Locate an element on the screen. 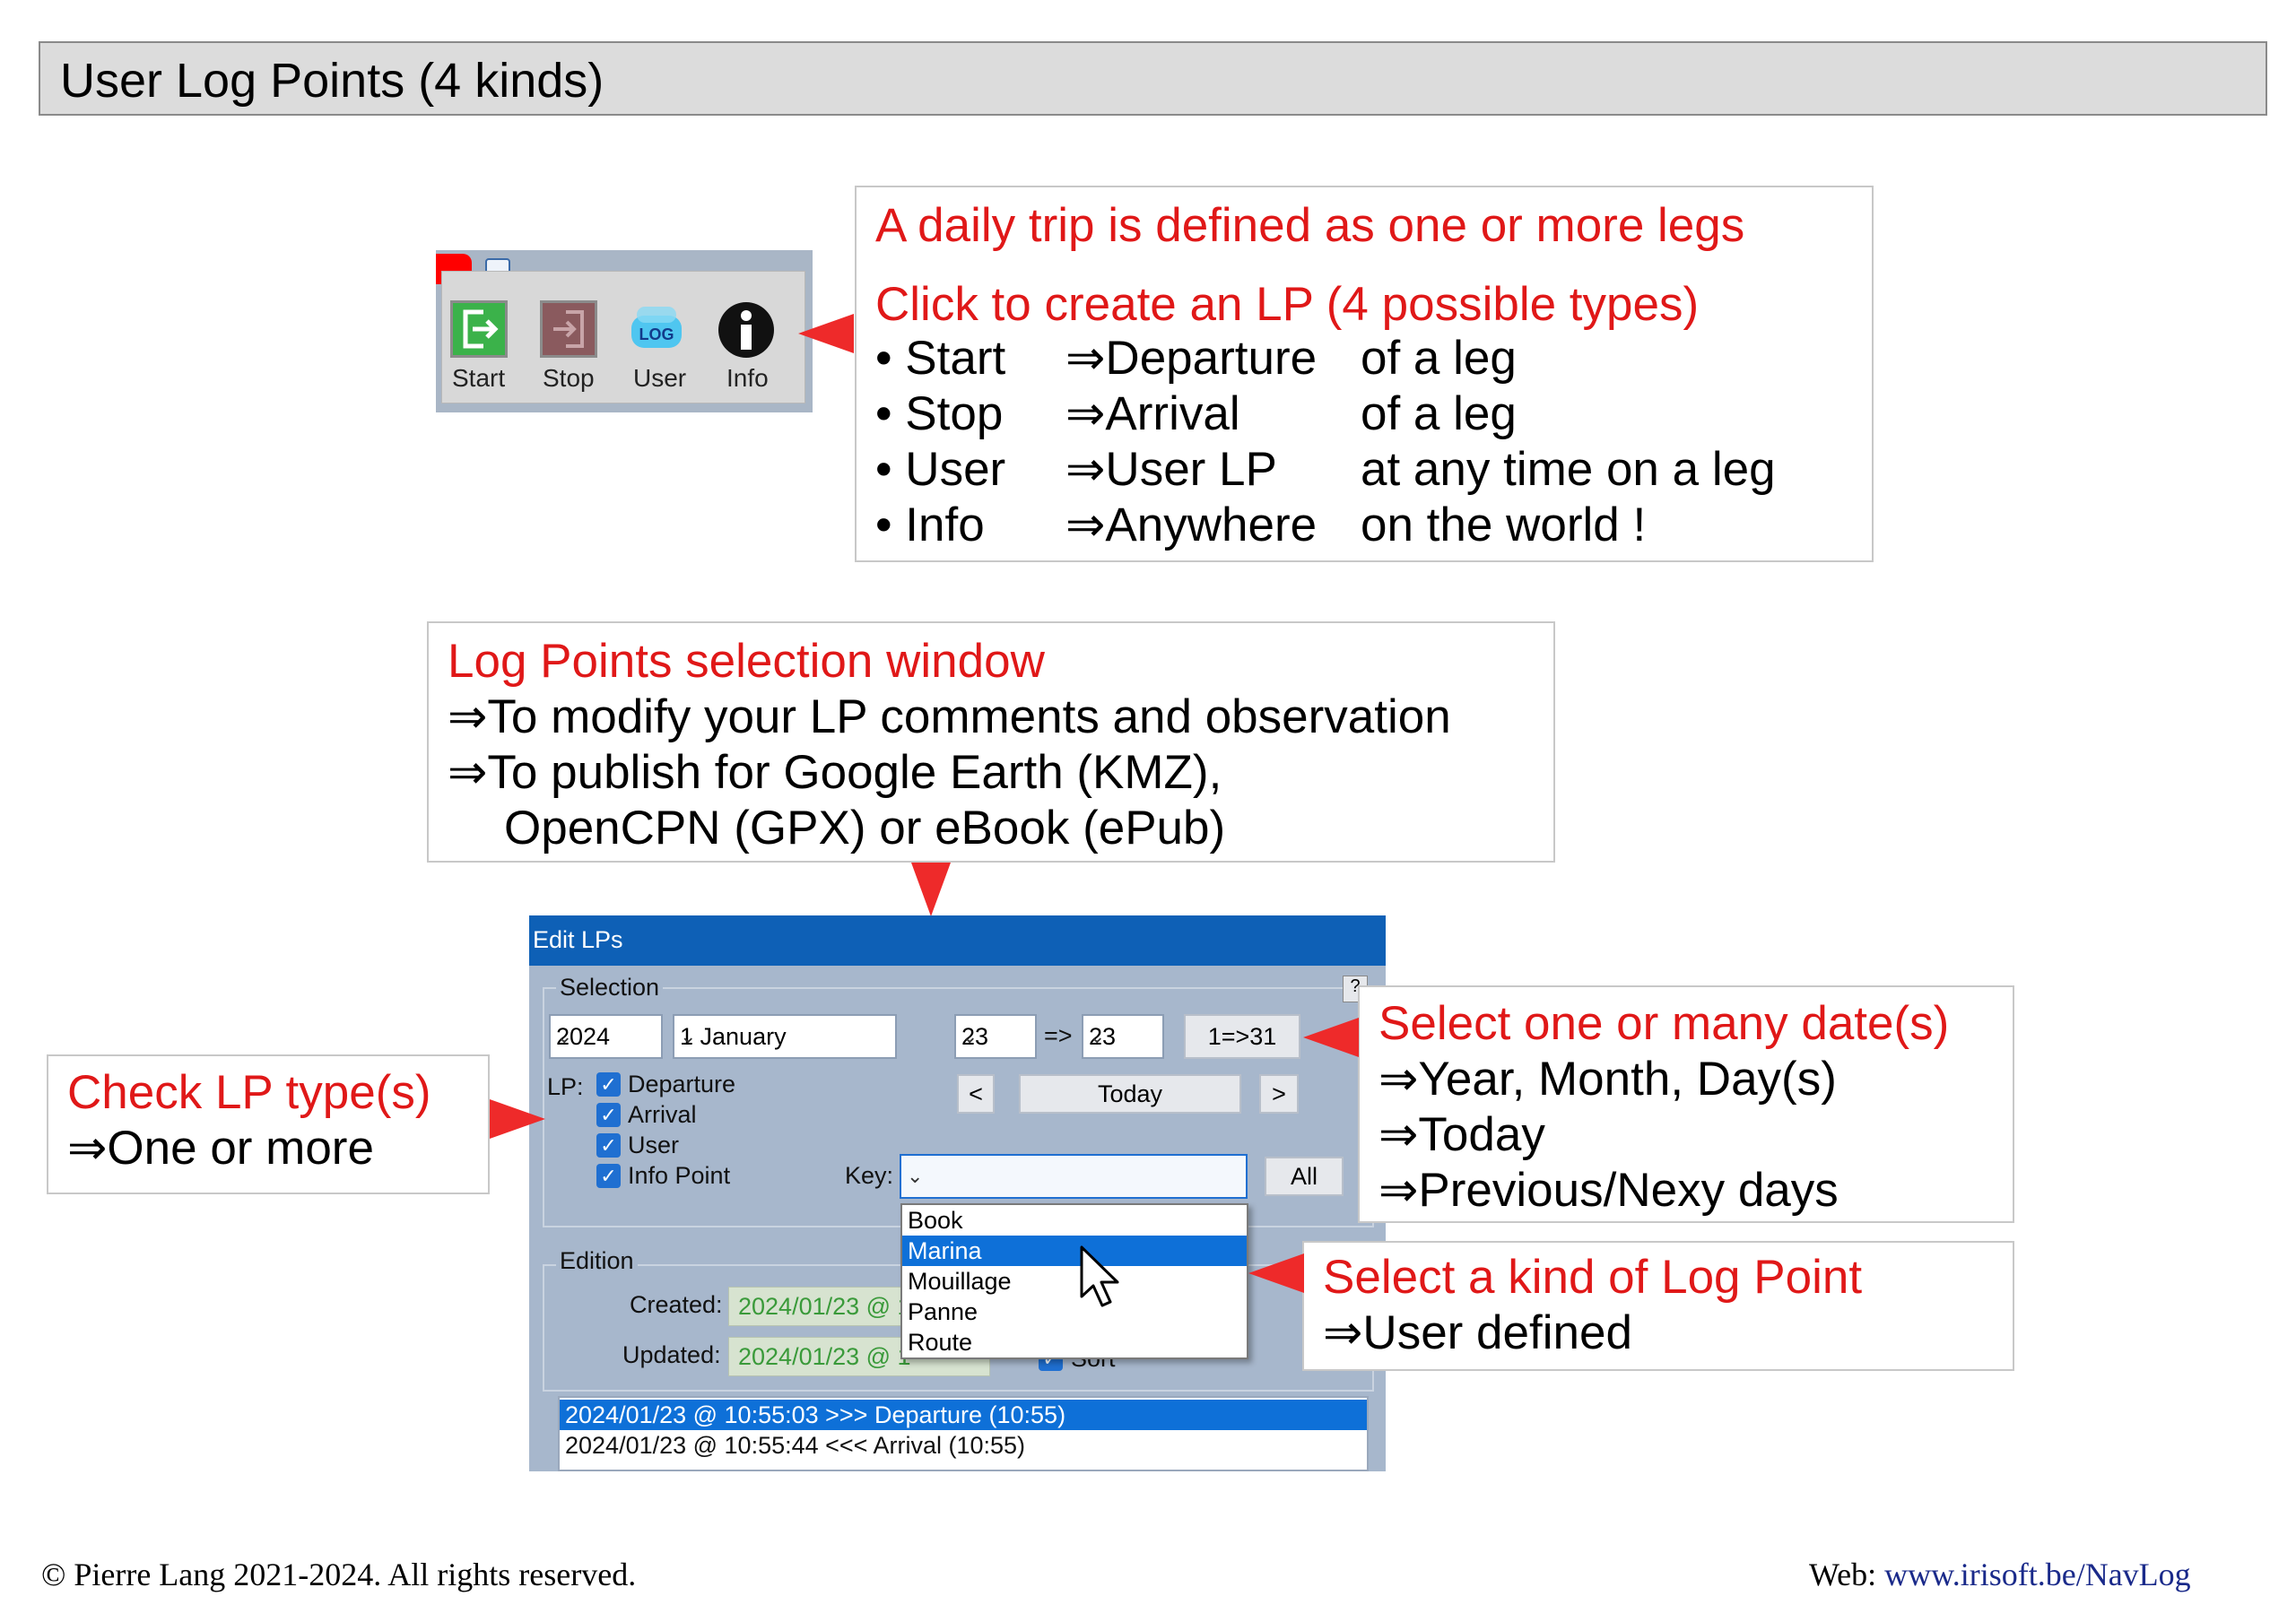  callout-dates-heading: Select one or many date(s) is located at coordinates (1664, 1024).